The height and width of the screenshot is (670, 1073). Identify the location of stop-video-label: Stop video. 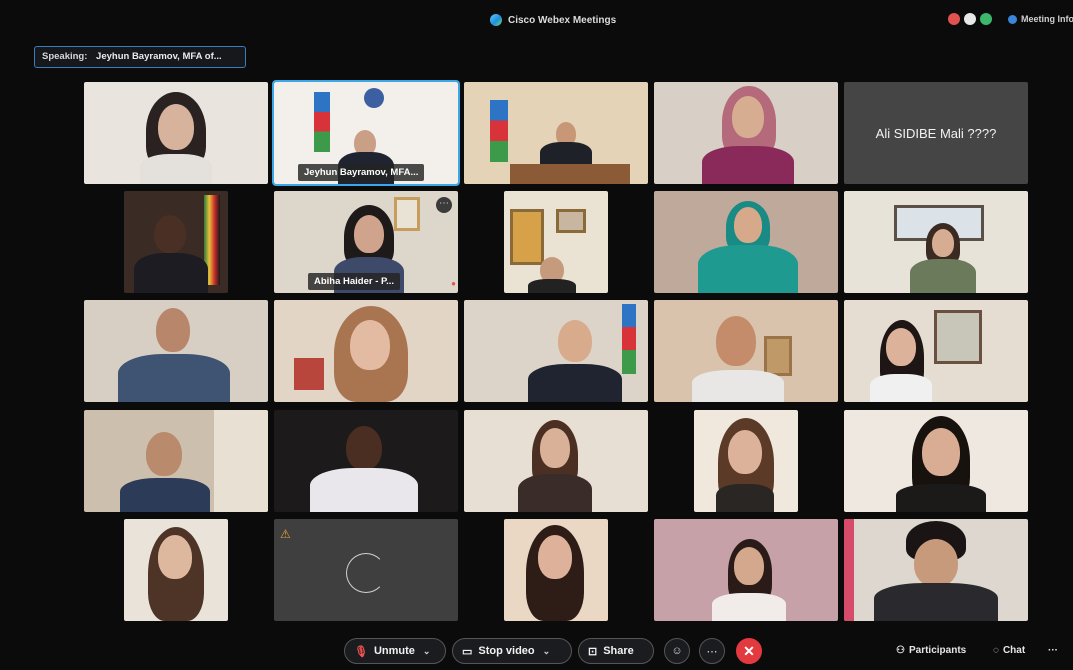
(506, 651).